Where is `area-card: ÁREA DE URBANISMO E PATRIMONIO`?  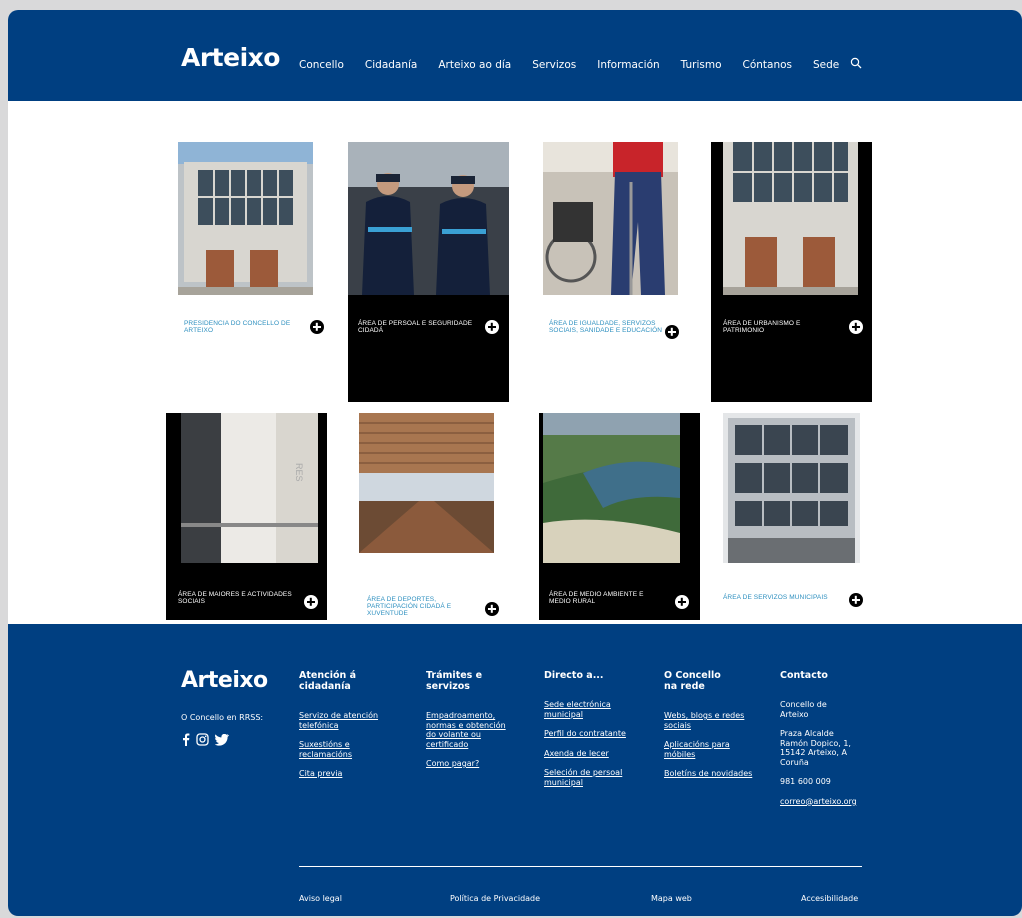
area-card: ÁREA DE URBANISMO E PATRIMONIO is located at coordinates (791, 272).